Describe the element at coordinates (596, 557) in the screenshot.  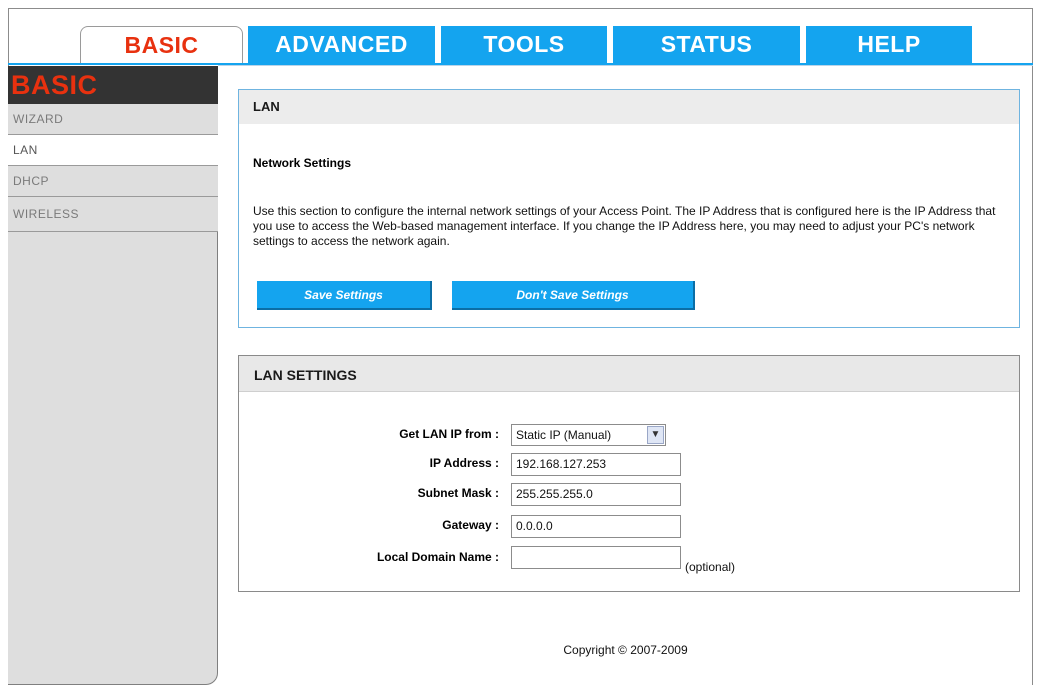
I see `local-domain-name-field` at that location.